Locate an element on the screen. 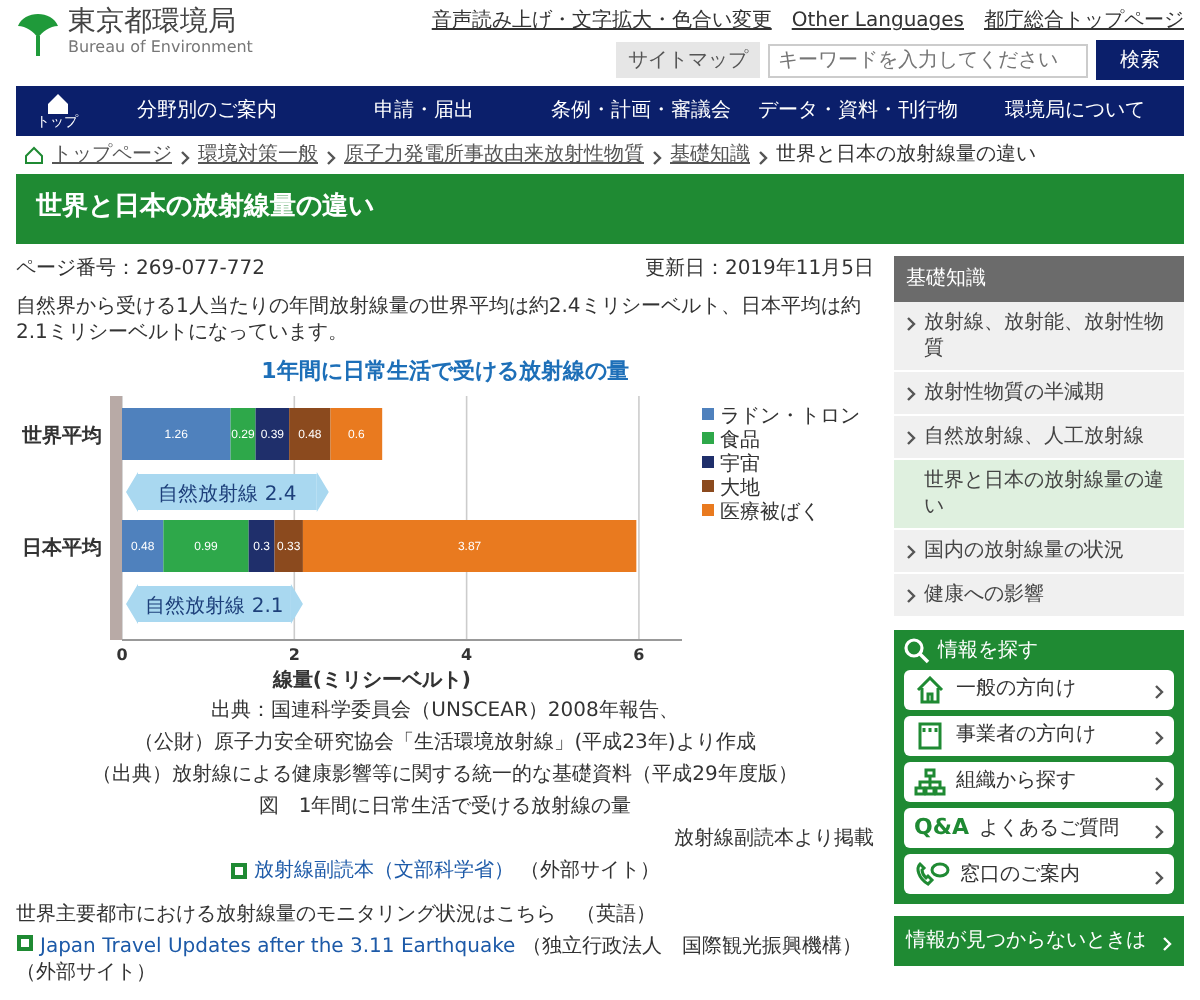 Image resolution: width=1200 pixels, height=1000 pixels. language-note: （英語） is located at coordinates (616, 915).